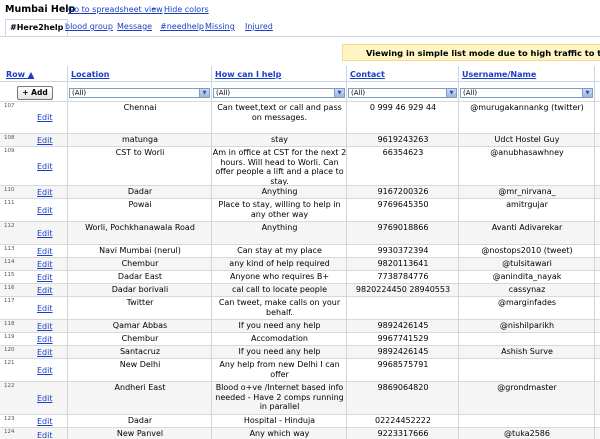 The height and width of the screenshot is (439, 600). What do you see at coordinates (20, 74) in the screenshot?
I see `column-header-row: Row ▲` at bounding box center [20, 74].